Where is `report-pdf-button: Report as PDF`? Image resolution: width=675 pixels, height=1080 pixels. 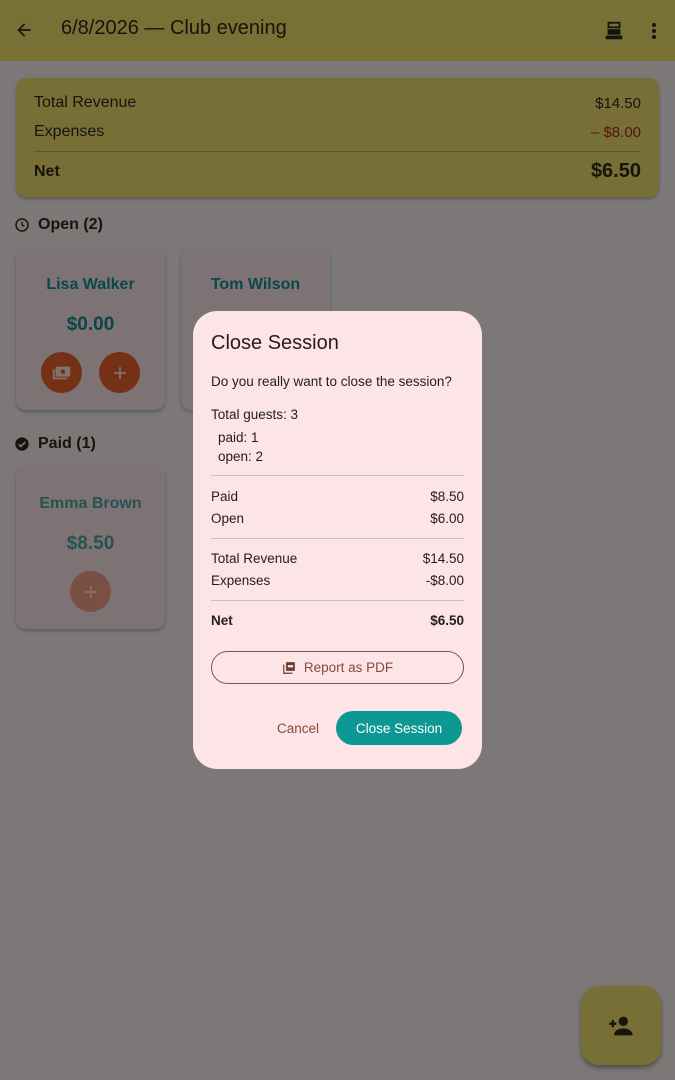 report-pdf-button: Report as PDF is located at coordinates (337, 667).